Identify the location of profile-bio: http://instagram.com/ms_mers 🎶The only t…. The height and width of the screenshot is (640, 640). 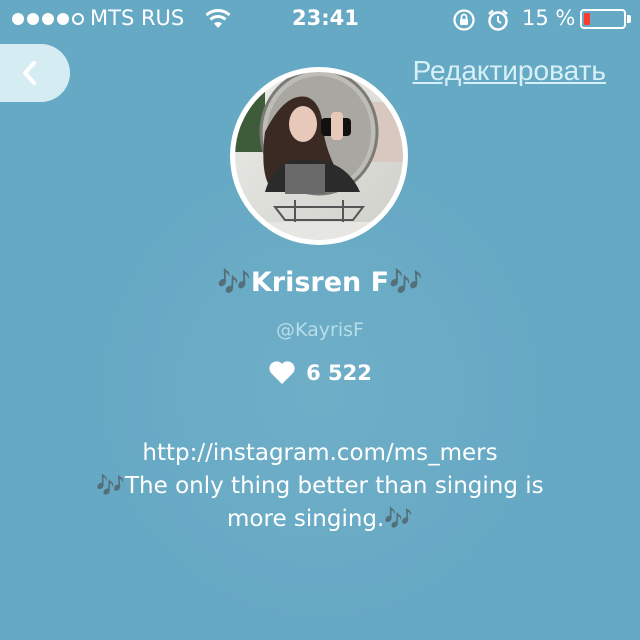
(320, 486).